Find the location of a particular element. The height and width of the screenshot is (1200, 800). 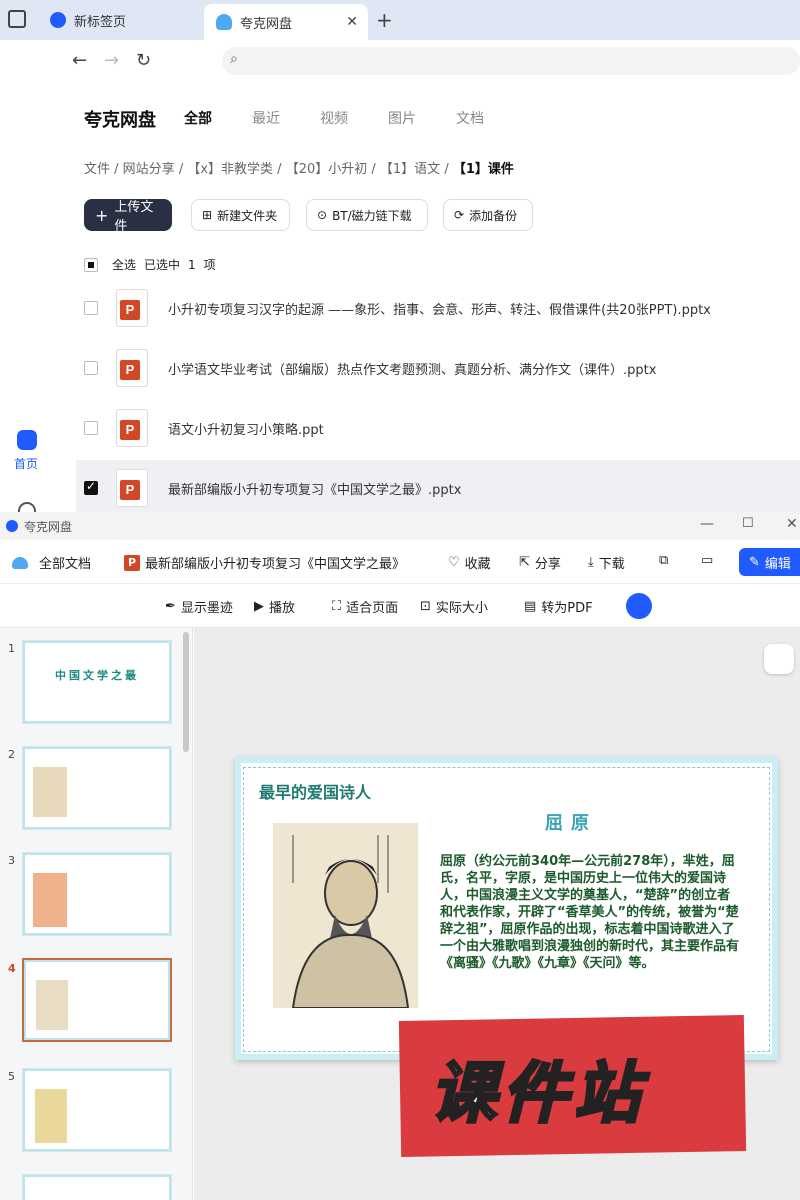

breadcrumb-current: 【1】课件 is located at coordinates (483, 169).